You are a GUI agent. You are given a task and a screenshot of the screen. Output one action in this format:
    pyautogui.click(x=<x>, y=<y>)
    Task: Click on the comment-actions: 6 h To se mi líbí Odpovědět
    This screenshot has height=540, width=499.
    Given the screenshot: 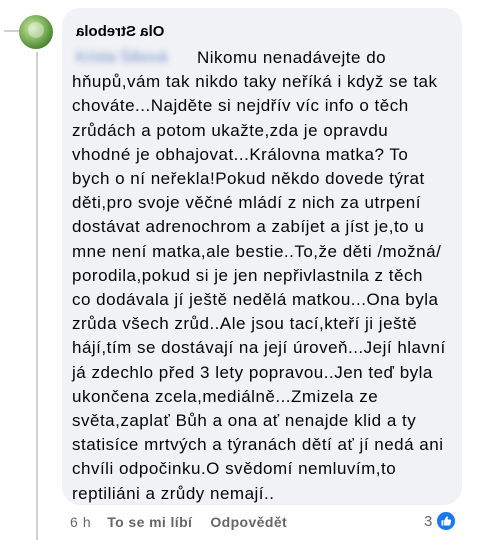 What is the action you would take?
    pyautogui.click(x=187, y=522)
    